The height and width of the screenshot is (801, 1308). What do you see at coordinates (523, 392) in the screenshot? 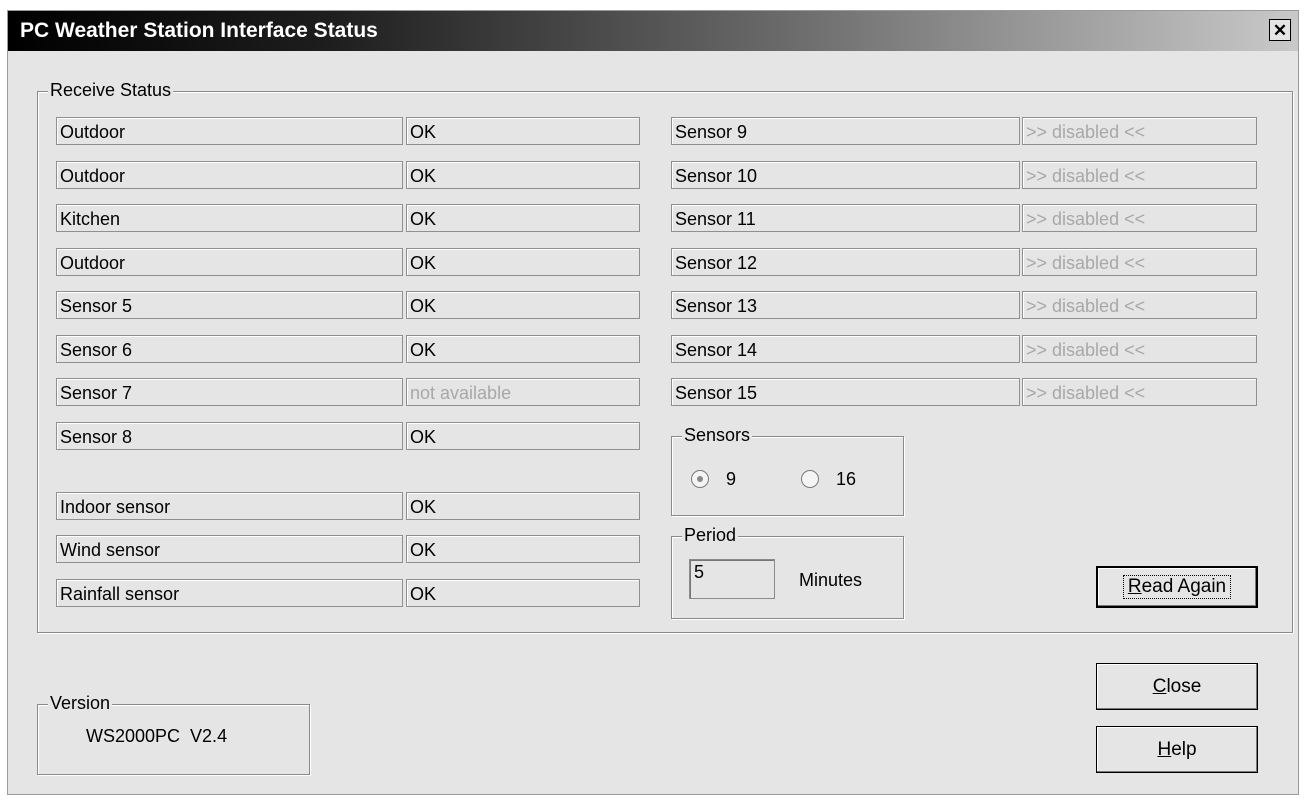
I see `sensor-status: not available` at bounding box center [523, 392].